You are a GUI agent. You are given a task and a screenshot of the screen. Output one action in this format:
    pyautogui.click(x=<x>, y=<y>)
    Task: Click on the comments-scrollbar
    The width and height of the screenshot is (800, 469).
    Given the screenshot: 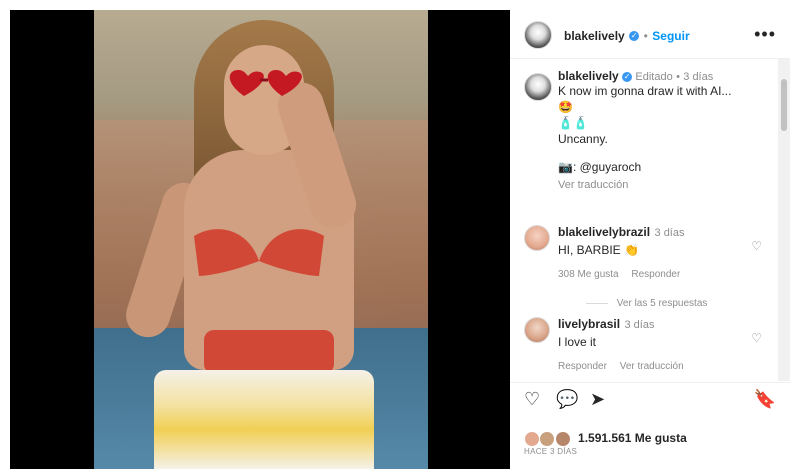 What is the action you would take?
    pyautogui.click(x=784, y=220)
    